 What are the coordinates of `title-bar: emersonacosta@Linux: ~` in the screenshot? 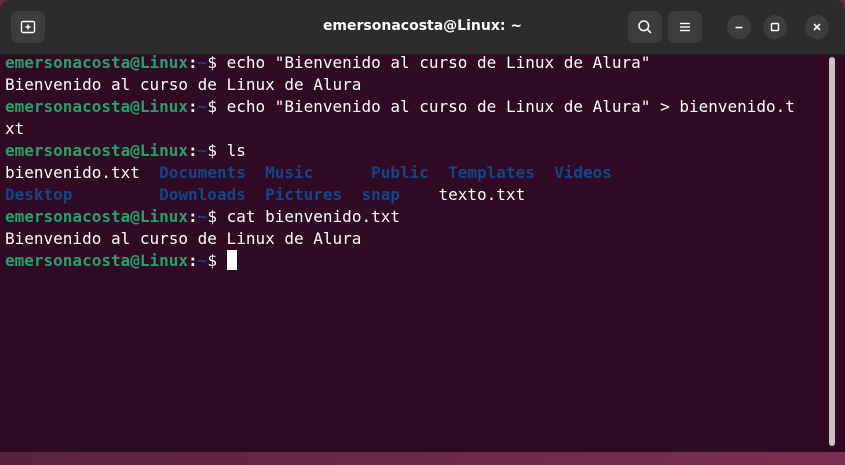 It's located at (422, 27).